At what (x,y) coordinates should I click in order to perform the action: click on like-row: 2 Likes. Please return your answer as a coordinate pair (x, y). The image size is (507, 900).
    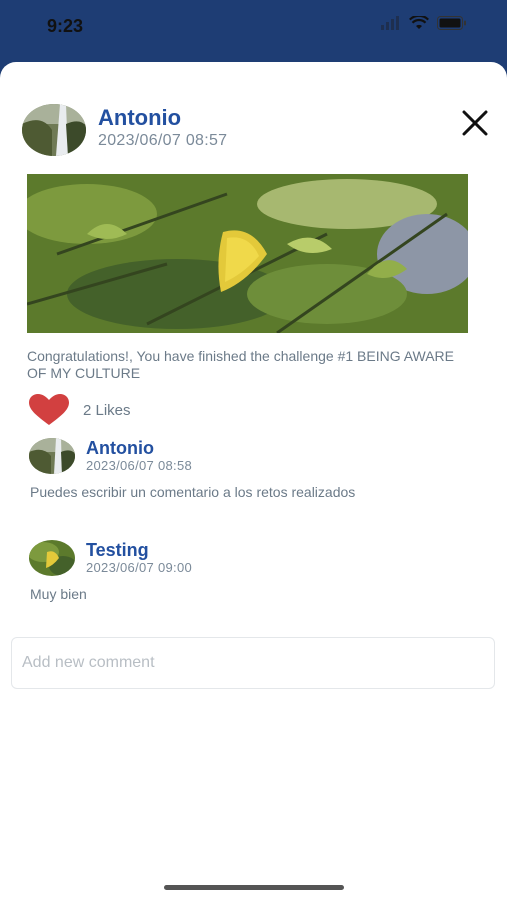
    Looking at the image, I should click on (80, 410).